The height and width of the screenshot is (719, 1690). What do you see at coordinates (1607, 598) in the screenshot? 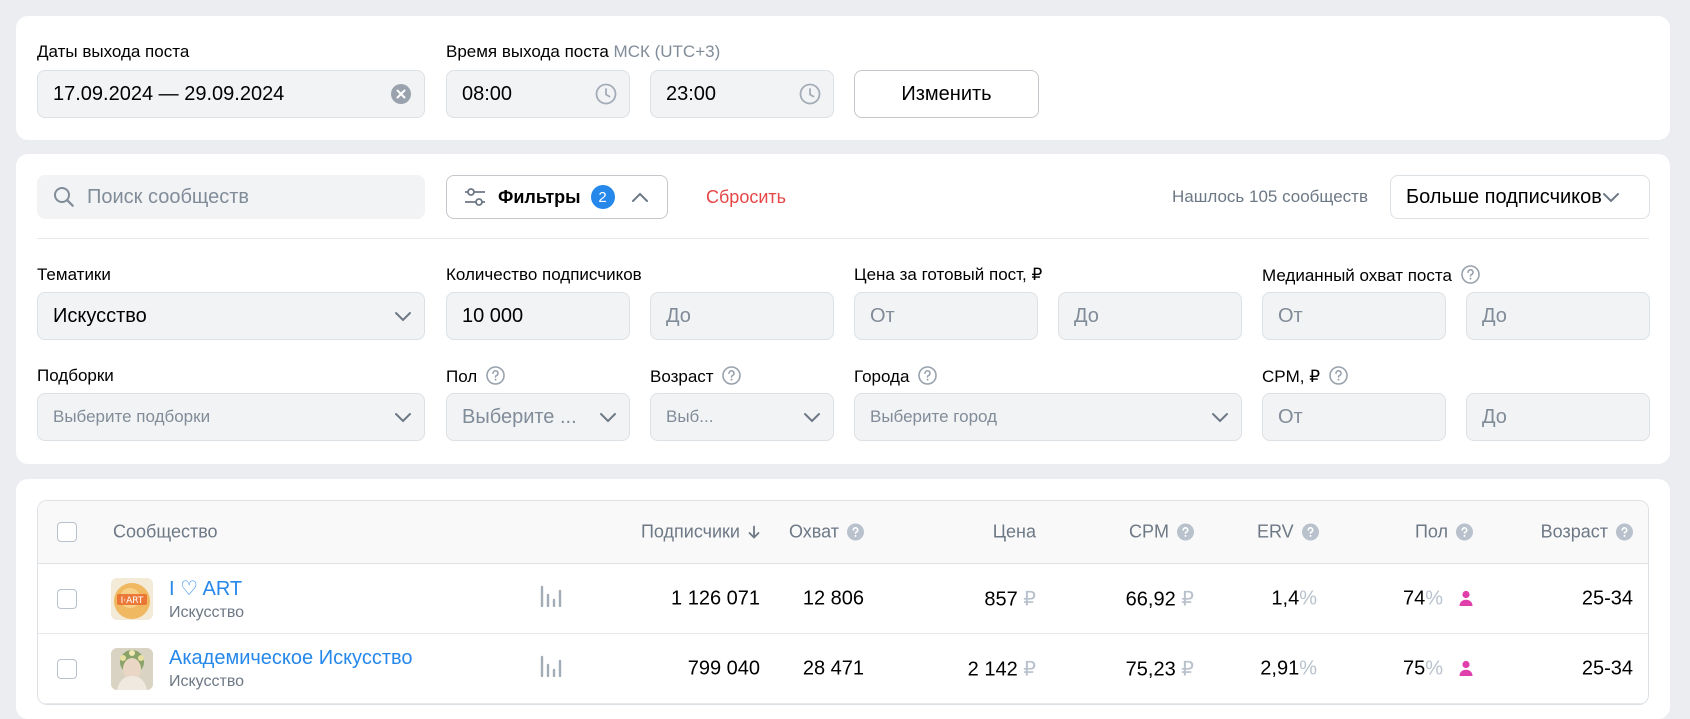
I see `age-value: 25-34` at bounding box center [1607, 598].